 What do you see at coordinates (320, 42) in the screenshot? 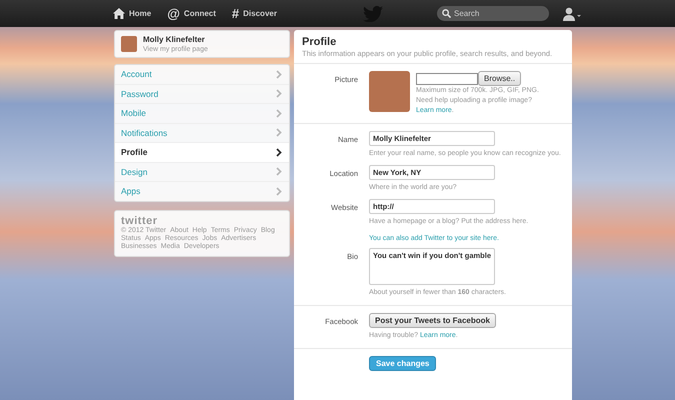
I see `panel-title: Profile` at bounding box center [320, 42].